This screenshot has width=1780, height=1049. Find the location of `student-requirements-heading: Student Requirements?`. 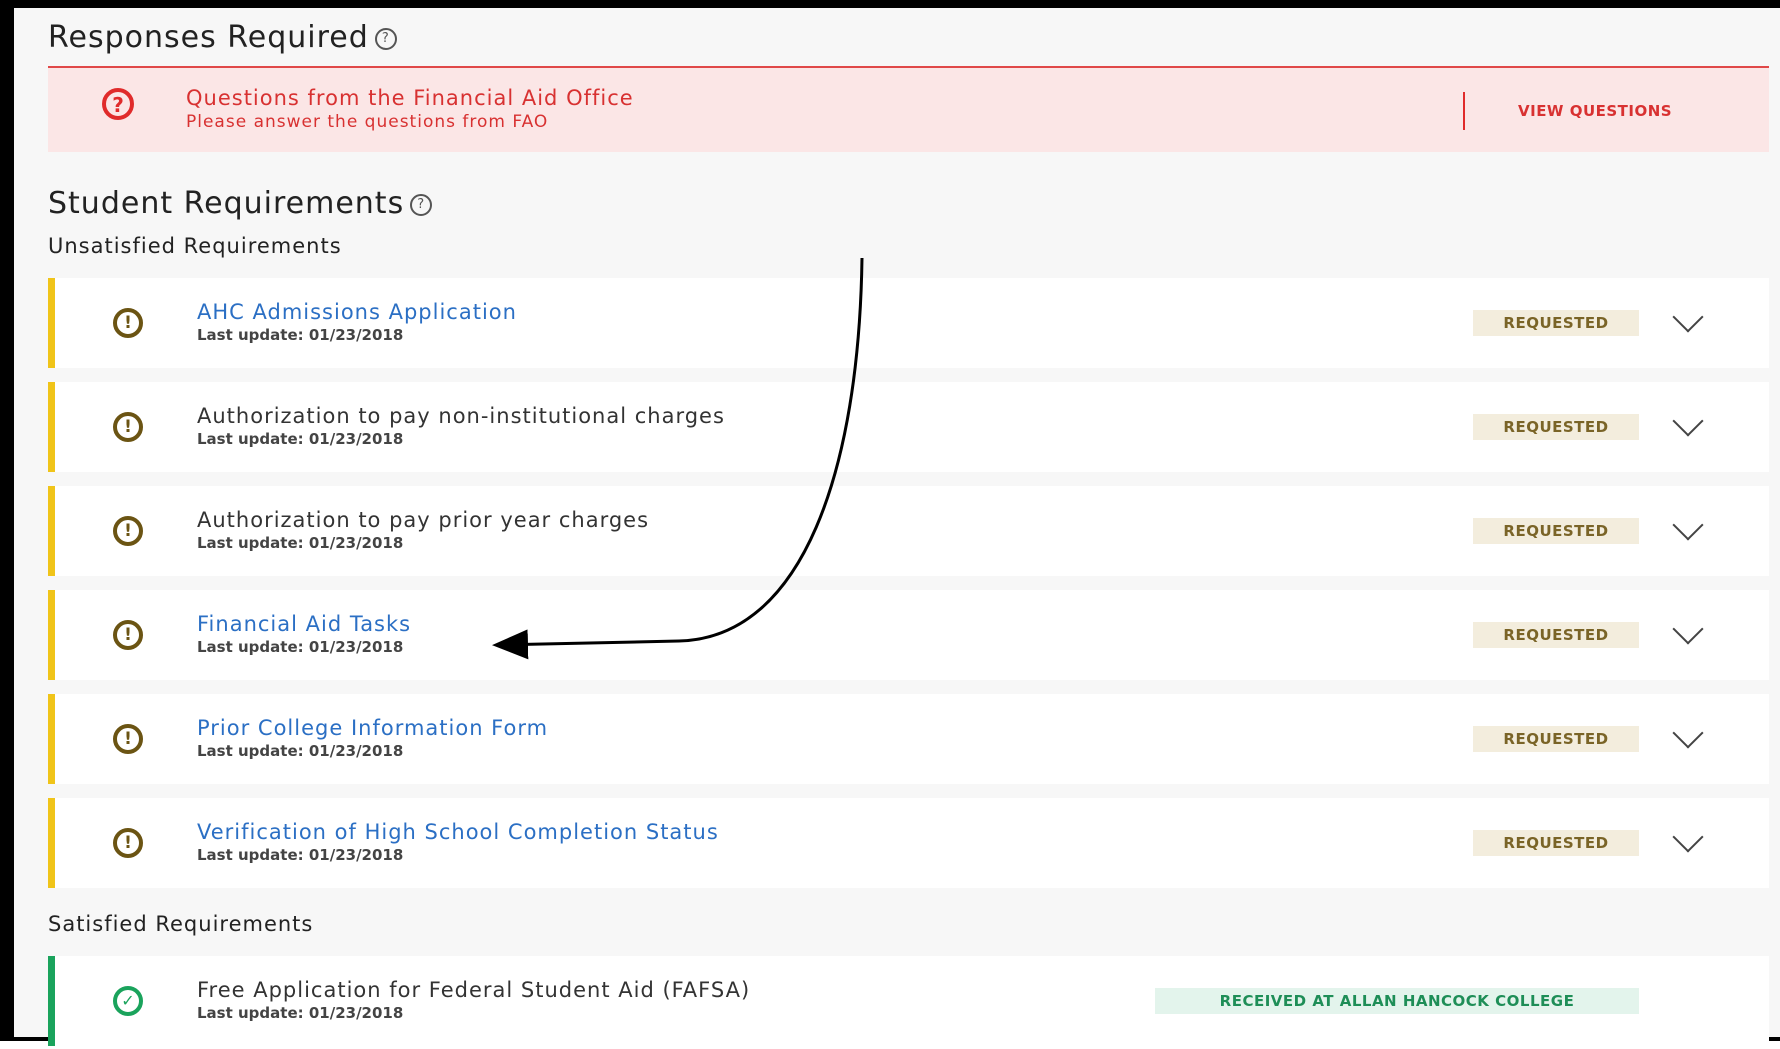

student-requirements-heading: Student Requirements? is located at coordinates (240, 203).